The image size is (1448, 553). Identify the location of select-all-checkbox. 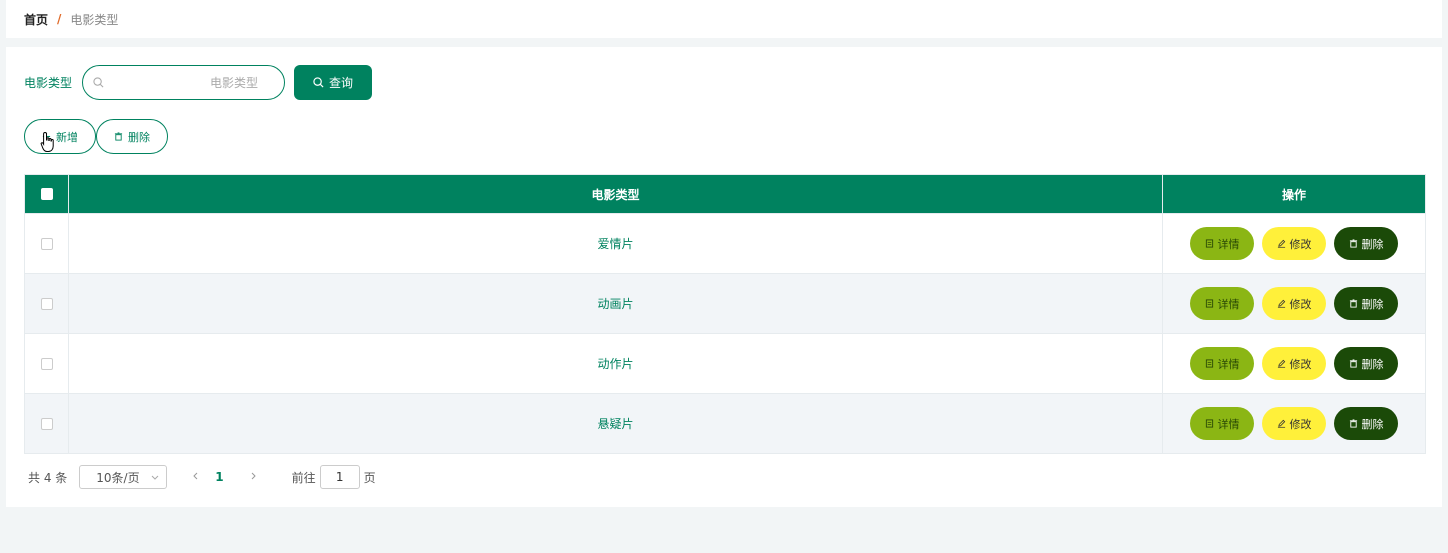
(46, 194).